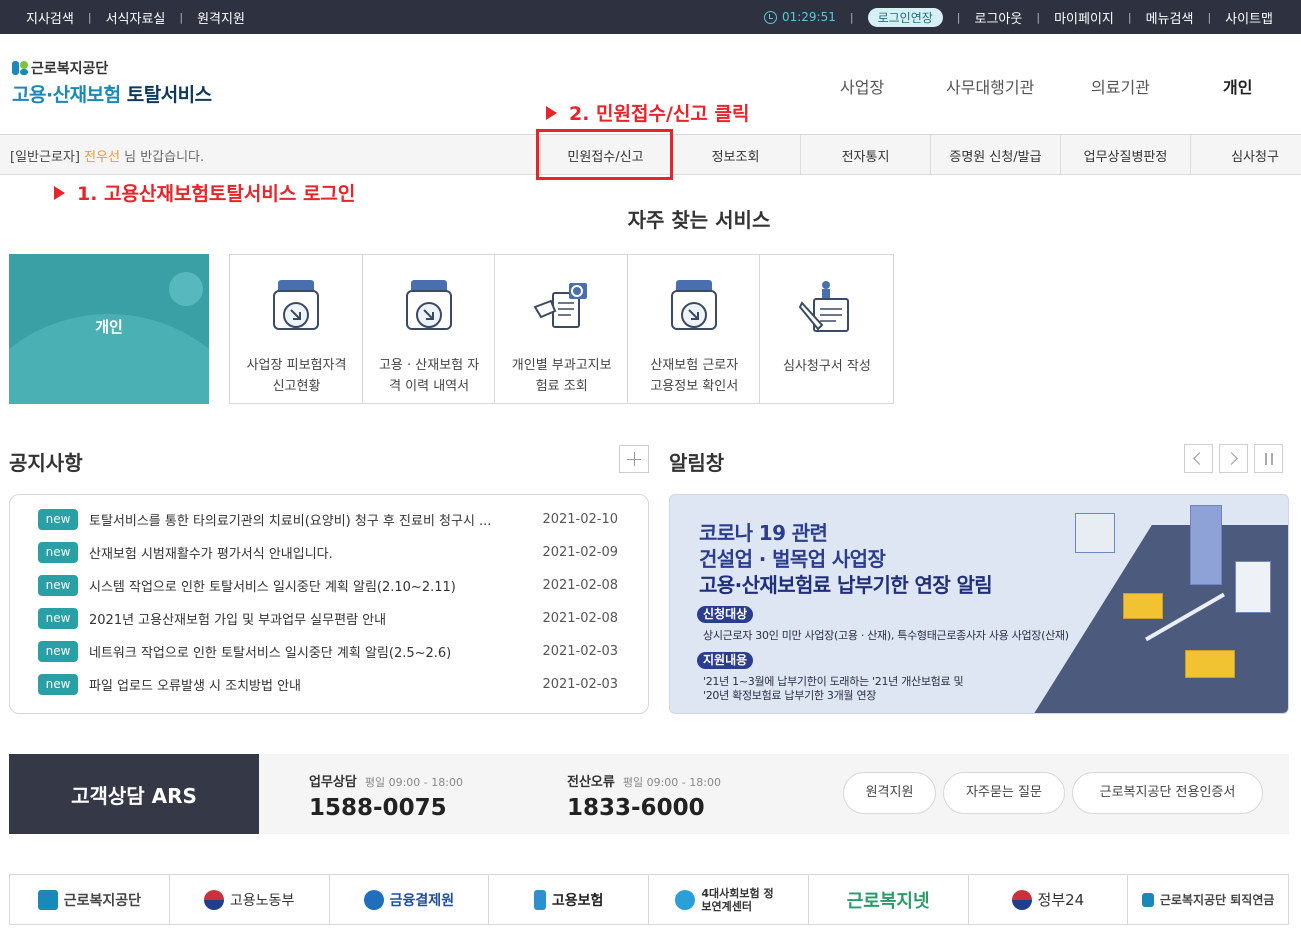 The image size is (1301, 935). I want to click on service-item: 심사청구서 작성, so click(826, 329).